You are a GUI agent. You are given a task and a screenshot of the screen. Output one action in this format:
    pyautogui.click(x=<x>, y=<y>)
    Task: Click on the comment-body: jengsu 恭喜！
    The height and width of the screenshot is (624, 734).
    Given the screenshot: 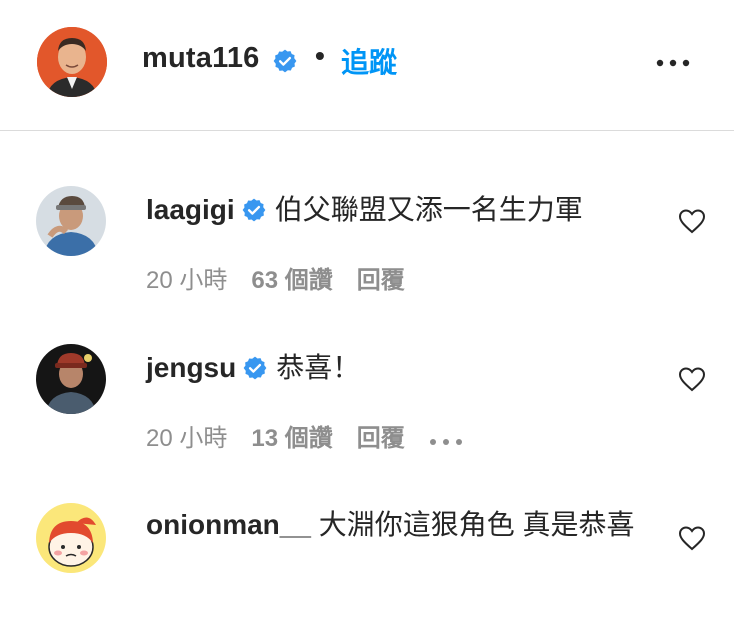 What is the action you would take?
    pyautogui.click(x=386, y=368)
    